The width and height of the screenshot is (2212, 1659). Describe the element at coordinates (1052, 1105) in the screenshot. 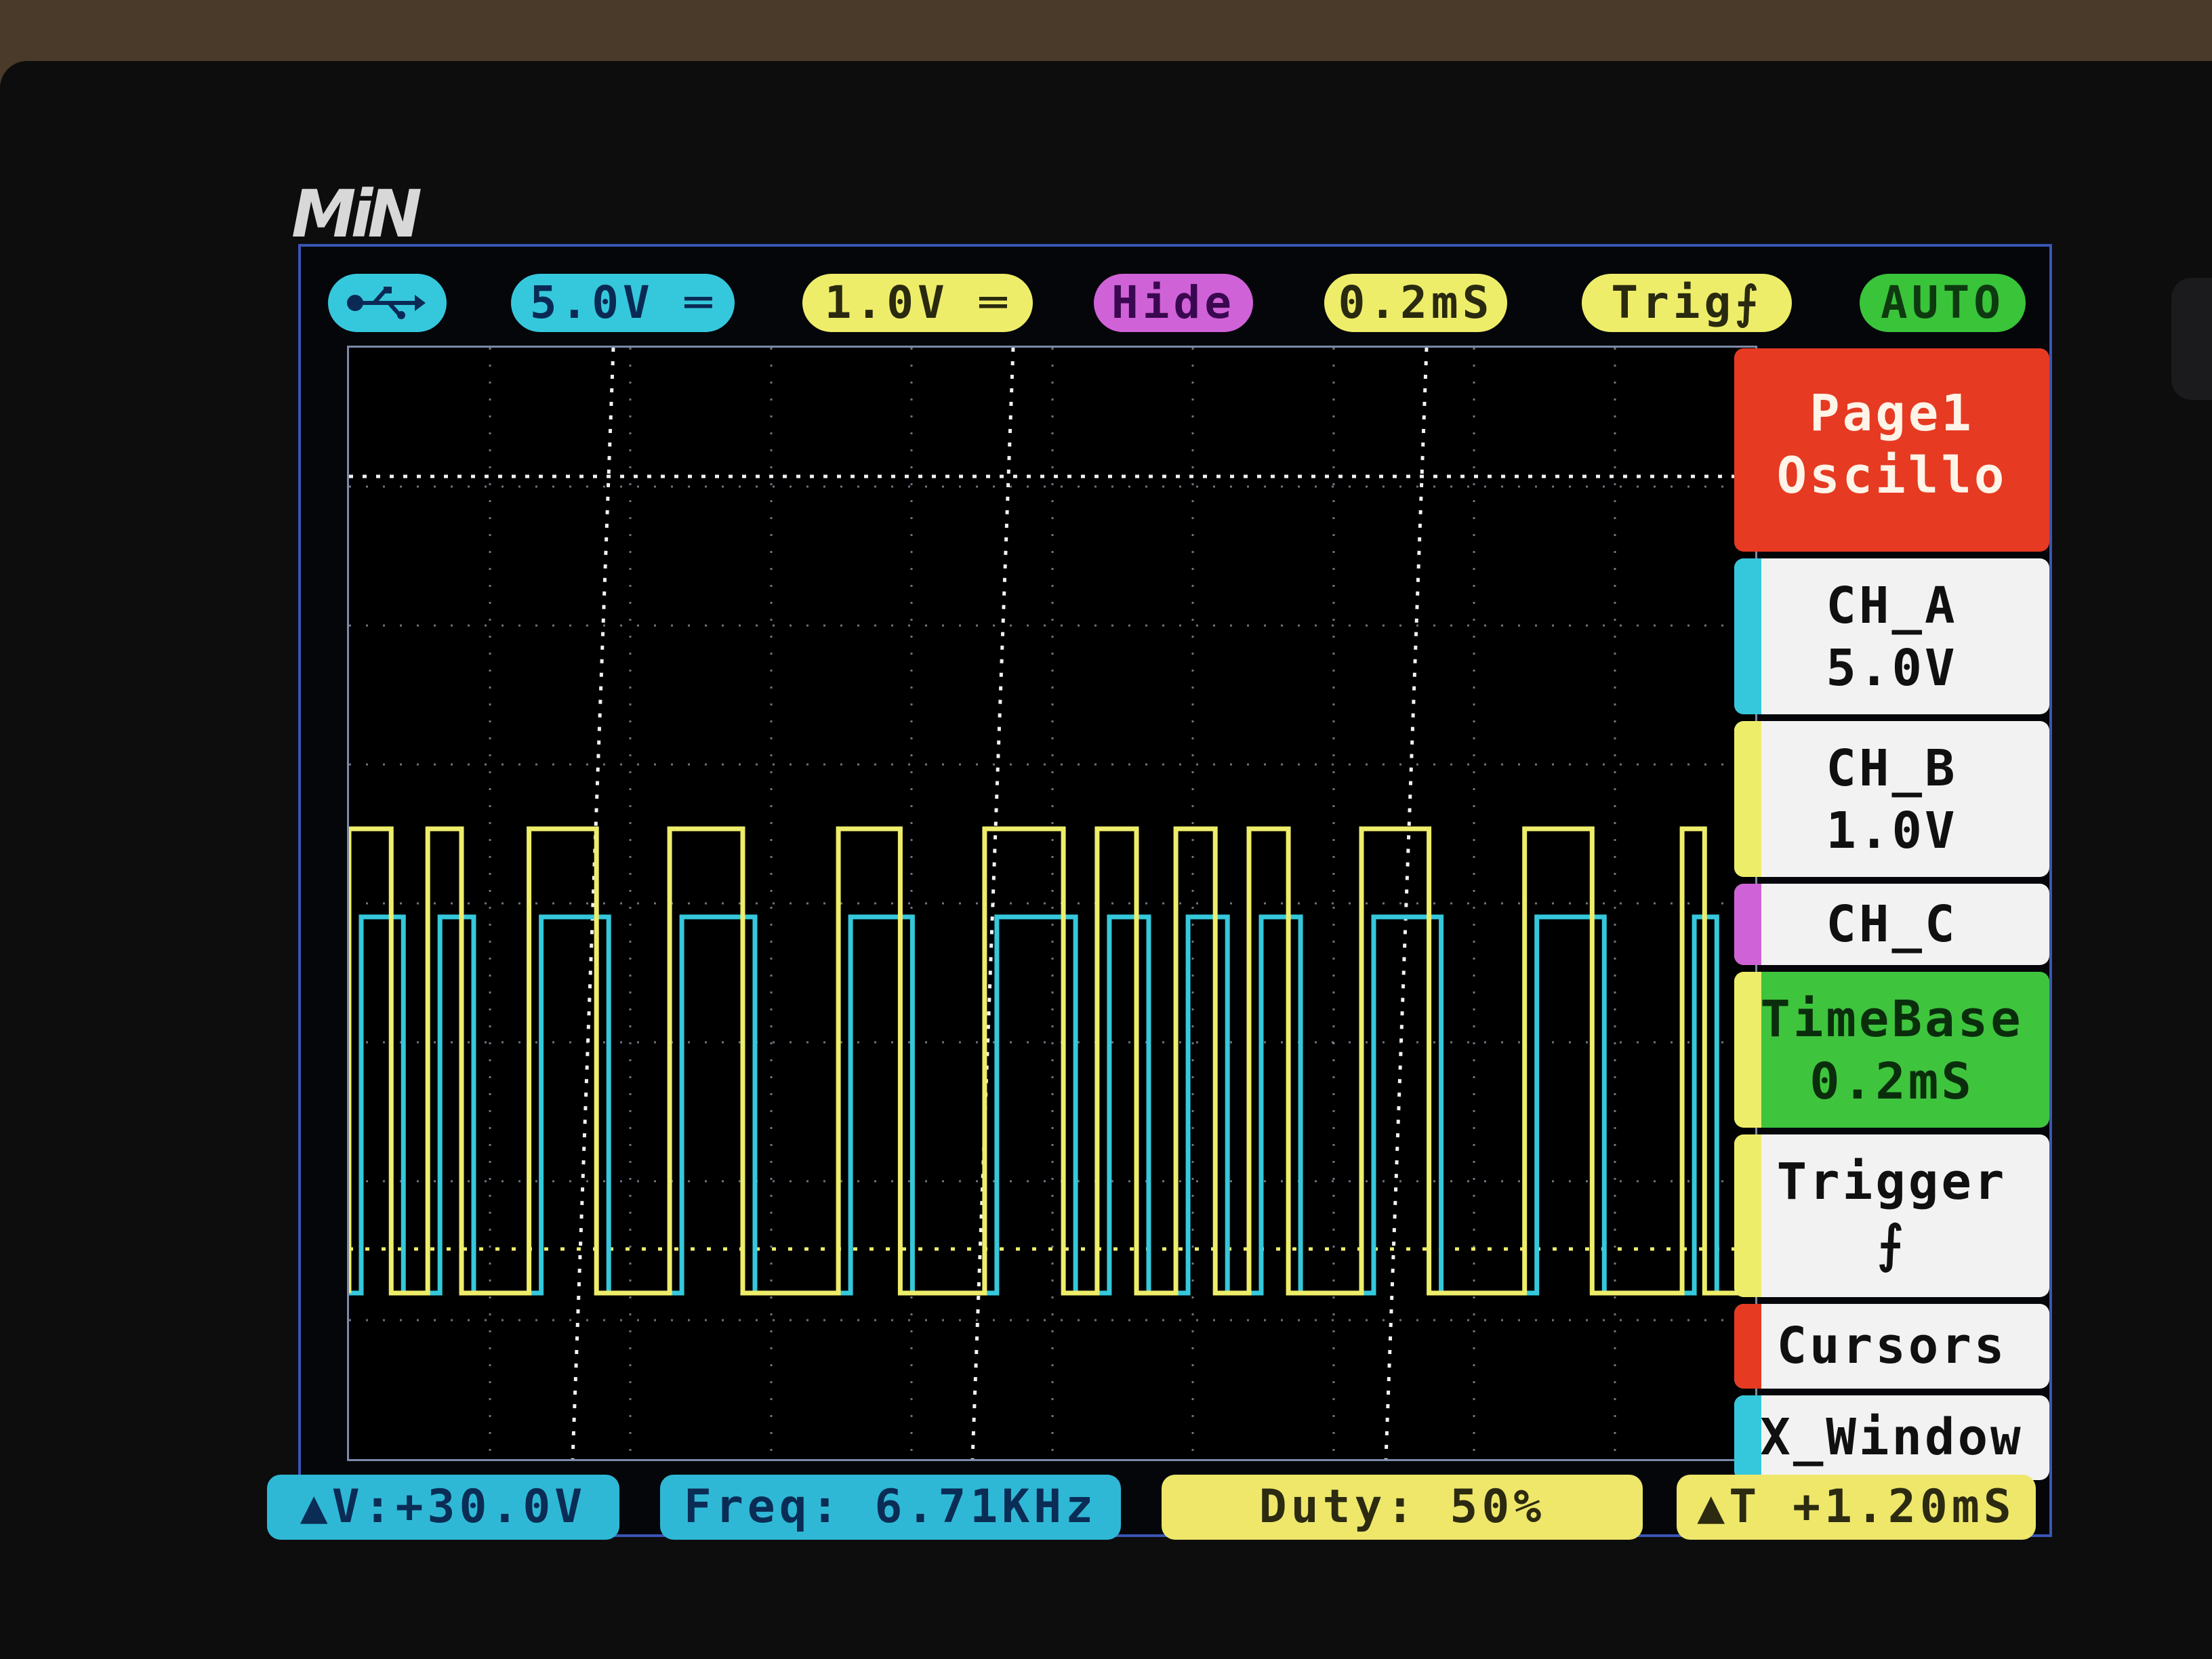

I see `ch-a-waveform` at that location.